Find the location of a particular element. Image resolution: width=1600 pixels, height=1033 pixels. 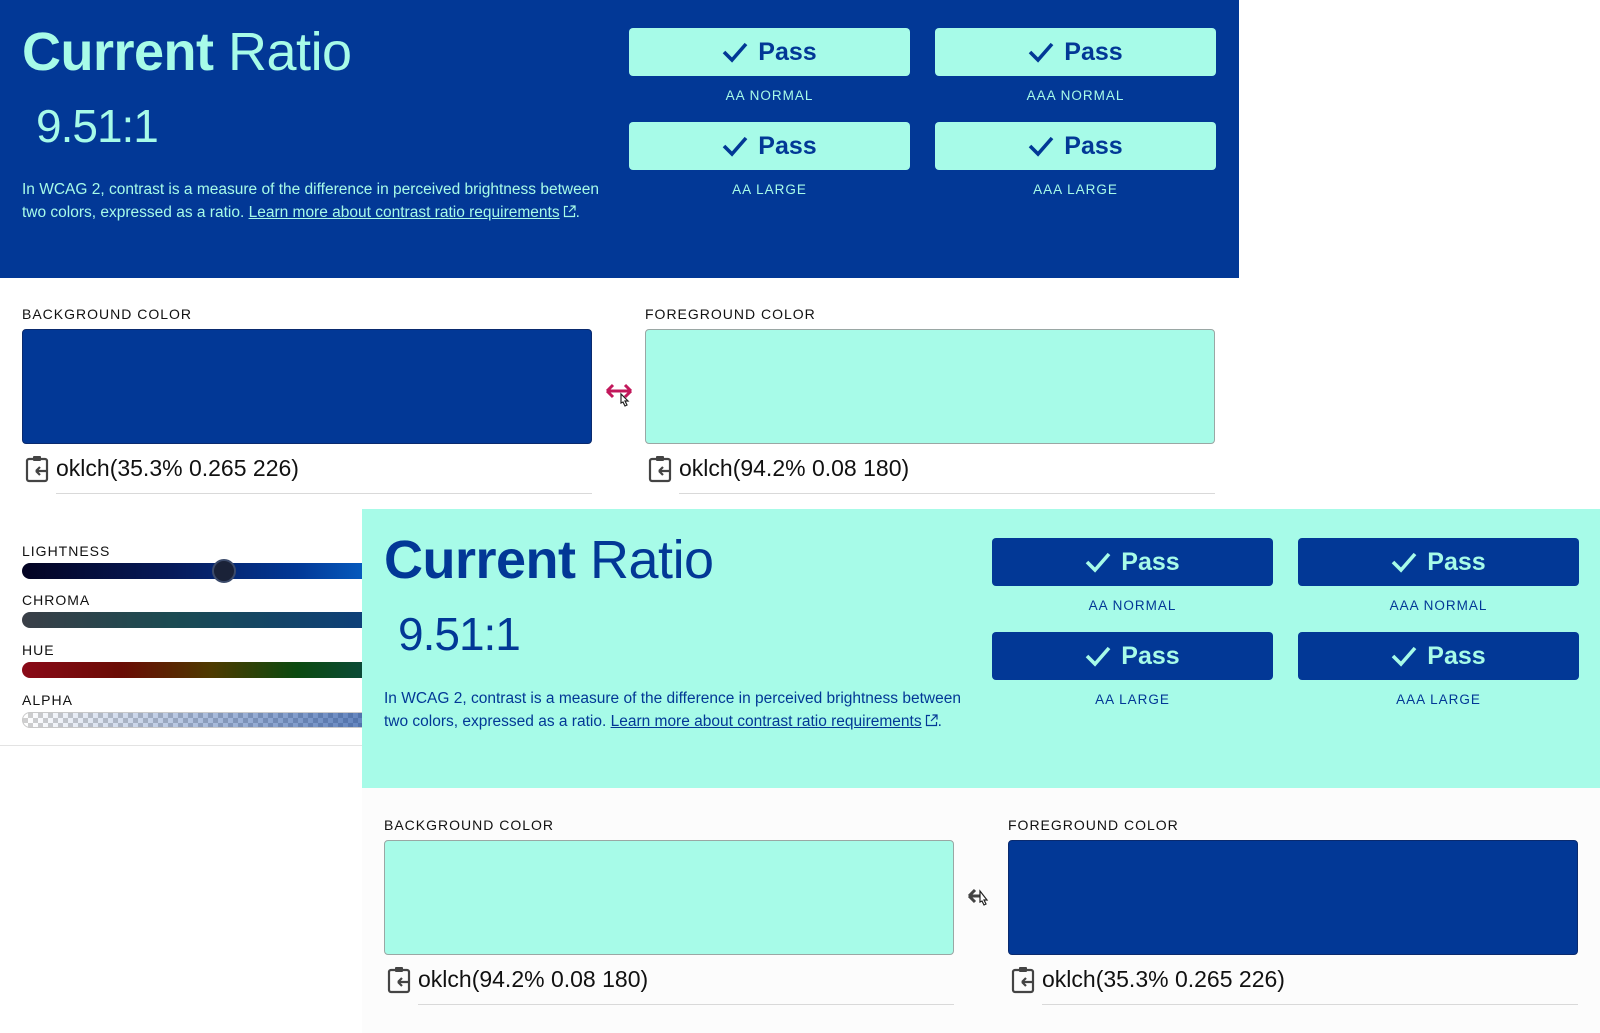

background-value-row: oklch(35.3% 0.265 226) is located at coordinates (307, 472).